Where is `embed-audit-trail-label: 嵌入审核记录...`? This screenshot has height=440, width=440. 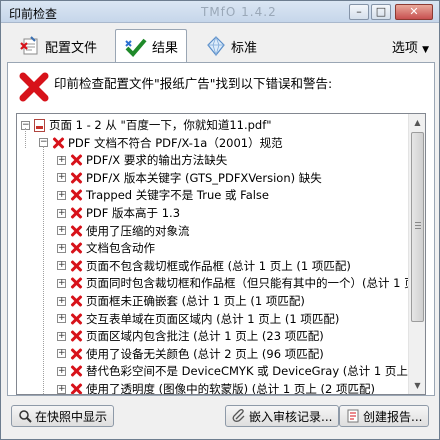
embed-audit-trail-label: 嵌入审核记录... is located at coordinates (291, 416).